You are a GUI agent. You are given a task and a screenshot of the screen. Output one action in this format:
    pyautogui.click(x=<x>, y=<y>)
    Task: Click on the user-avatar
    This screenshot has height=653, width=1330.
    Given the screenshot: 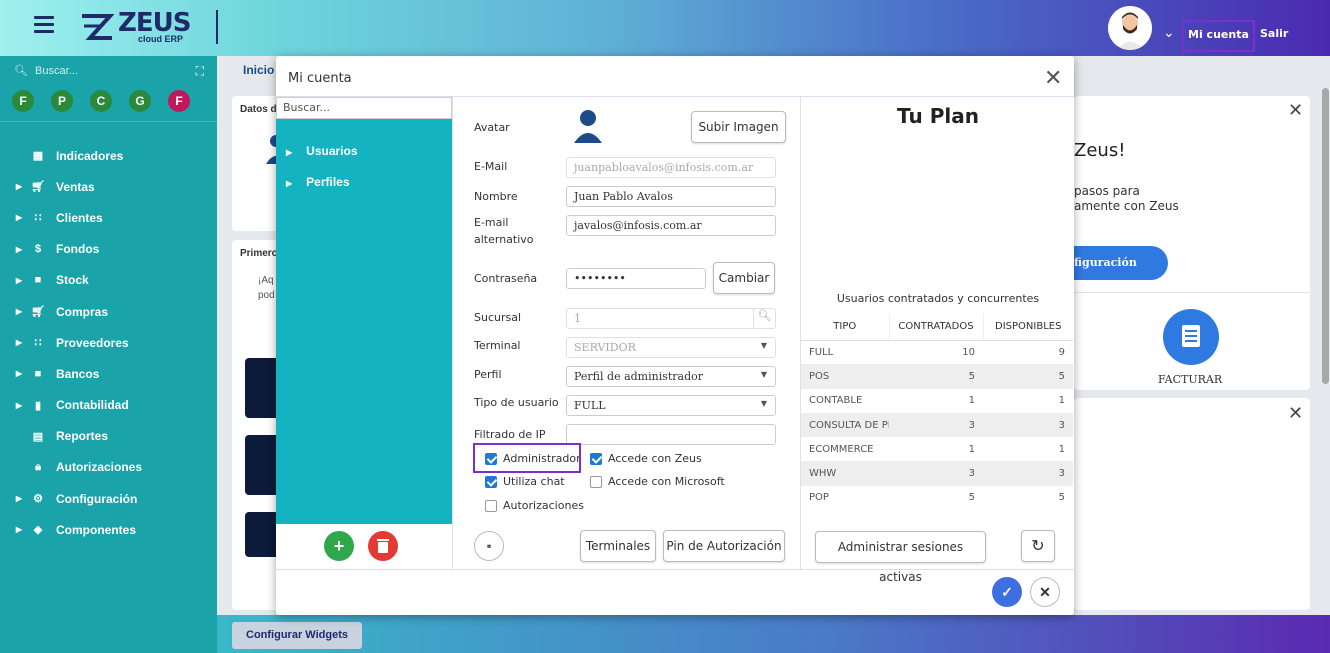 What is the action you would take?
    pyautogui.click(x=1130, y=28)
    